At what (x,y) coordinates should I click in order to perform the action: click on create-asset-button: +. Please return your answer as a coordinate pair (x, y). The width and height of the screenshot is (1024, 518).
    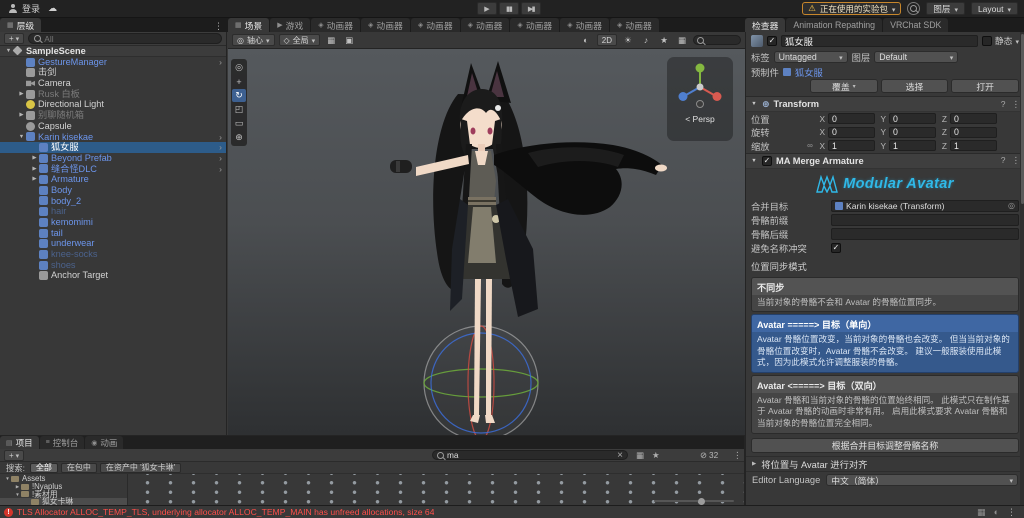
    Looking at the image, I should click on (14, 455).